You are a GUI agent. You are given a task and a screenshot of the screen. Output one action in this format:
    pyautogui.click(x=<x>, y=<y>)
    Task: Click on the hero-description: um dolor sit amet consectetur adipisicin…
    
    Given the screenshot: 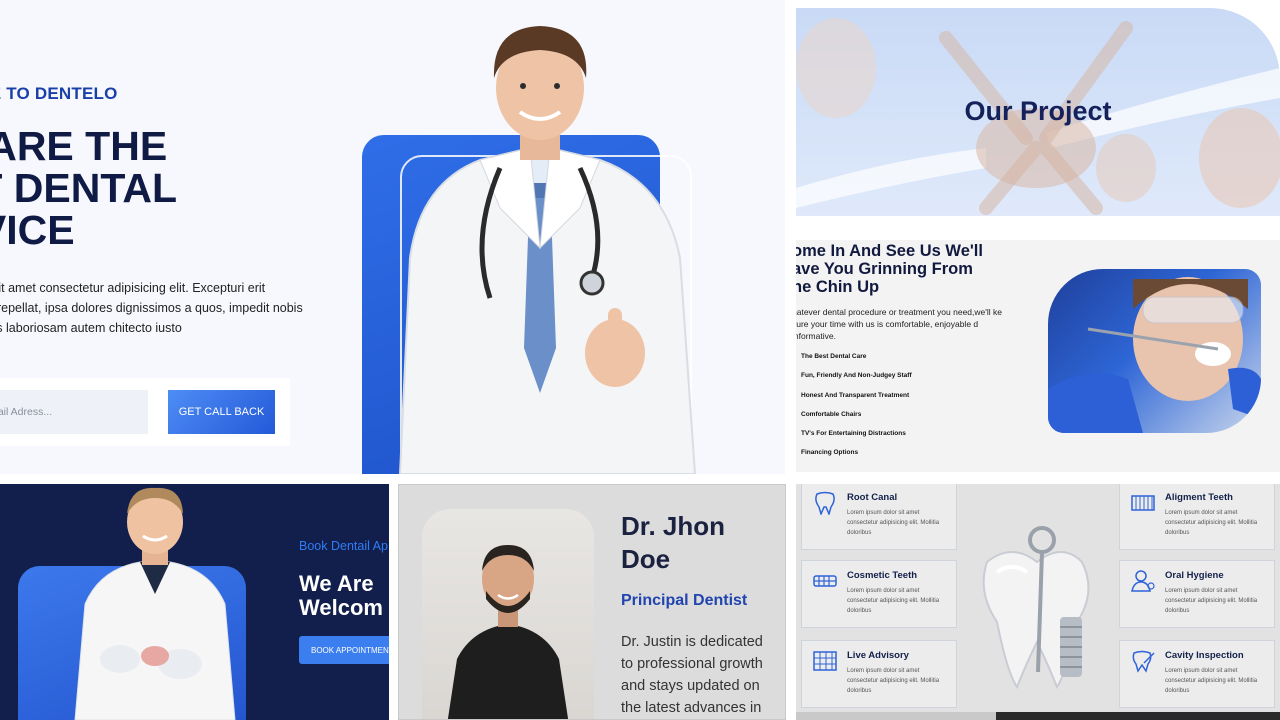 What is the action you would take?
    pyautogui.click(x=151, y=308)
    